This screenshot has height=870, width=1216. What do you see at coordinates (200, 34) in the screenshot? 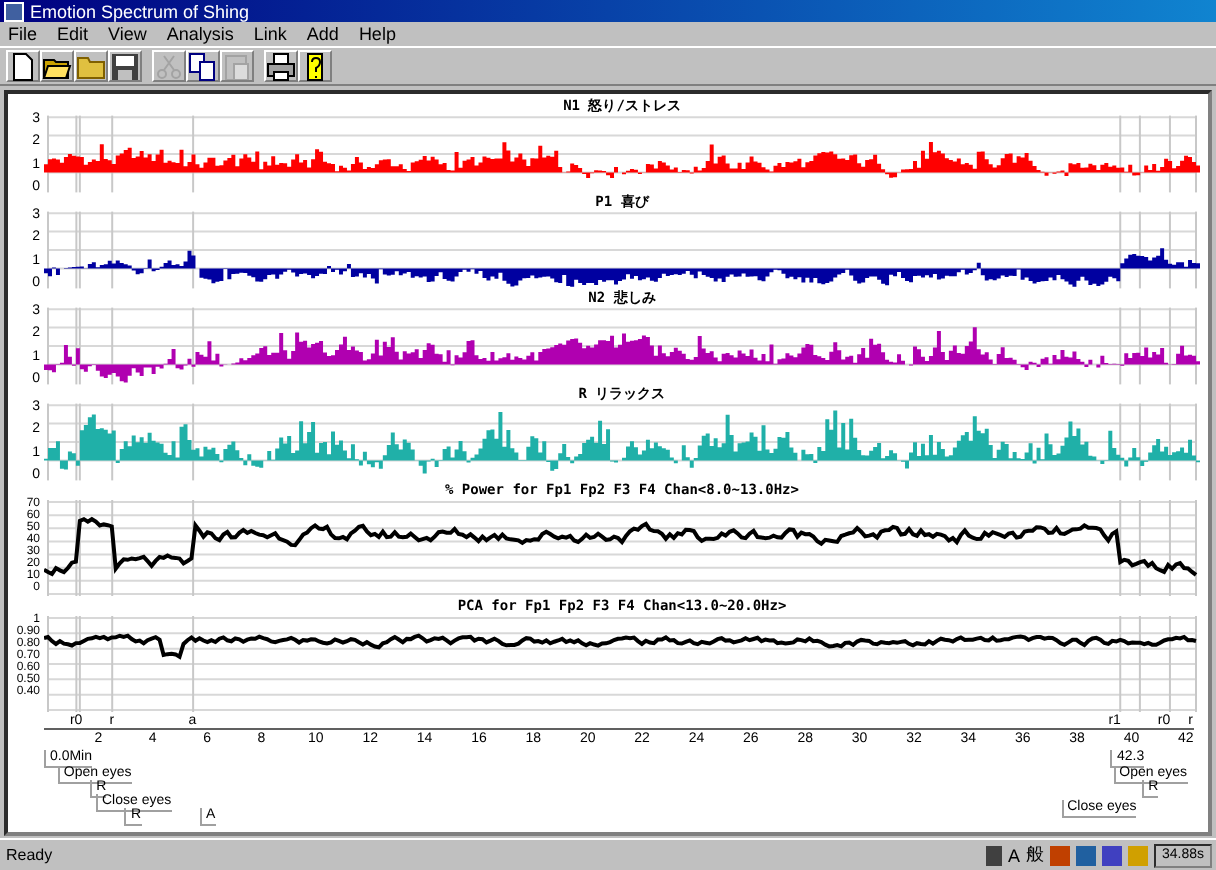
I see `menu-item: Analysis` at bounding box center [200, 34].